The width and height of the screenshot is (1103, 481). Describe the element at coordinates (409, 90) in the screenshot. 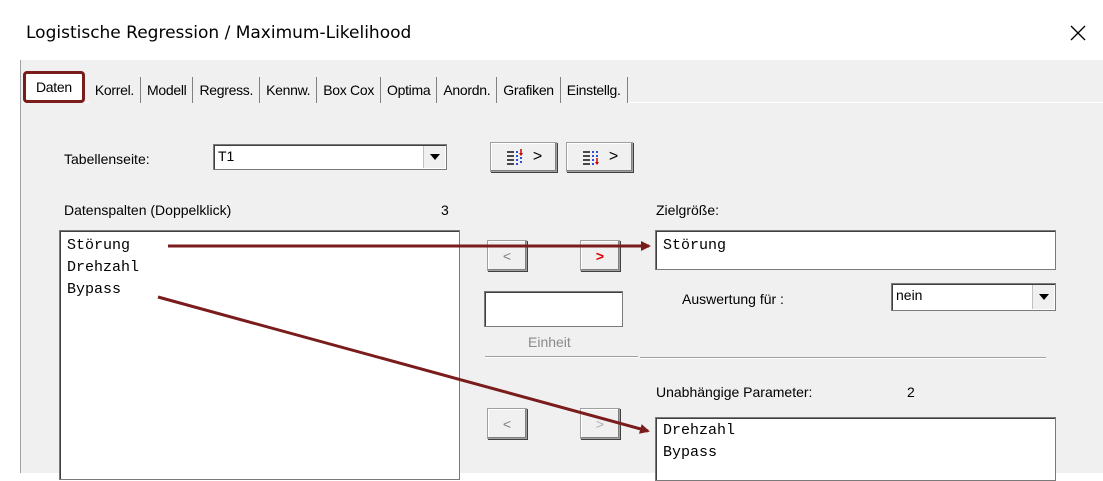

I see `tab-optima: Optima` at that location.